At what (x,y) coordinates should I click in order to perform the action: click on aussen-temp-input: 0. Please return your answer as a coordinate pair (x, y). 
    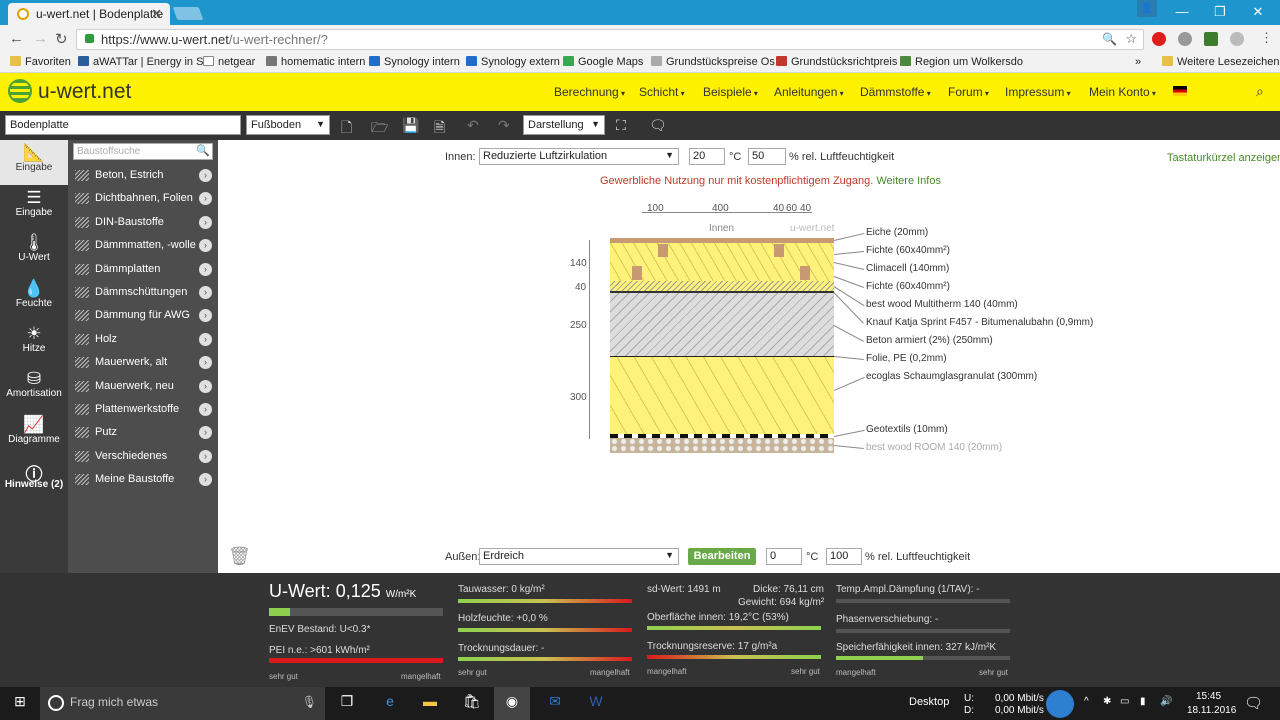
    Looking at the image, I should click on (784, 556).